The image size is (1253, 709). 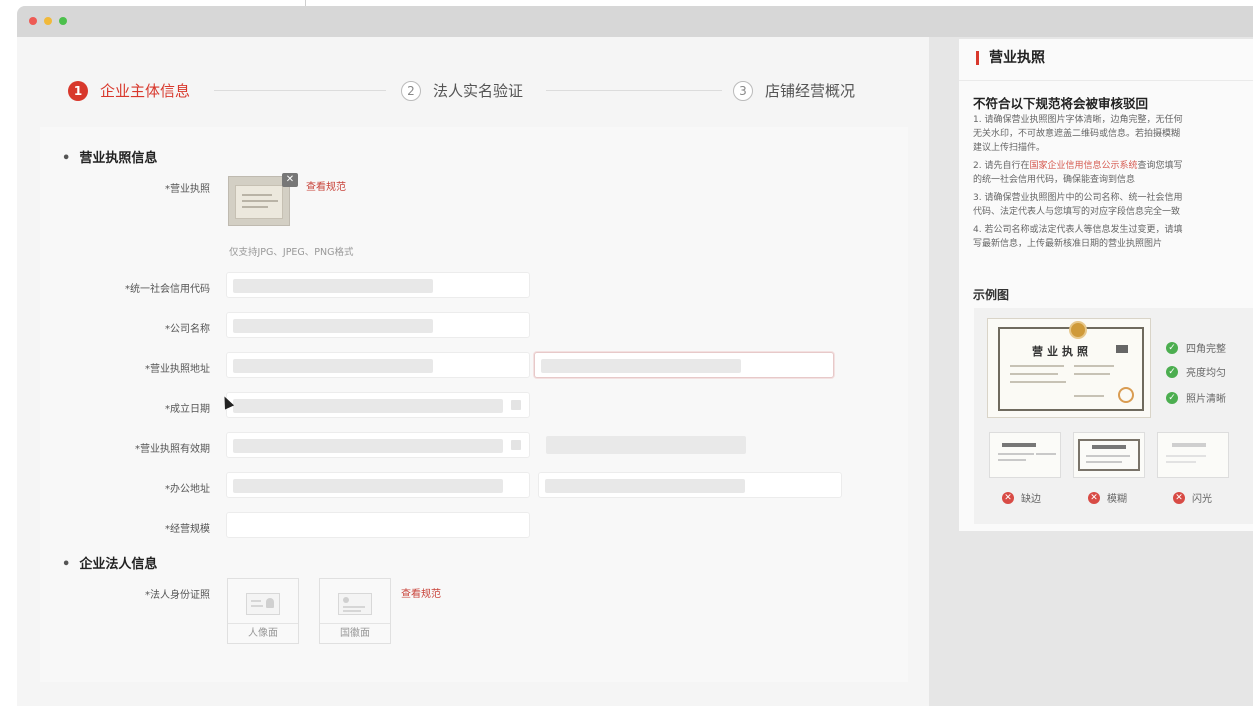 What do you see at coordinates (167, 289) in the screenshot?
I see `credit-code-label: *统一社会信用代码` at bounding box center [167, 289].